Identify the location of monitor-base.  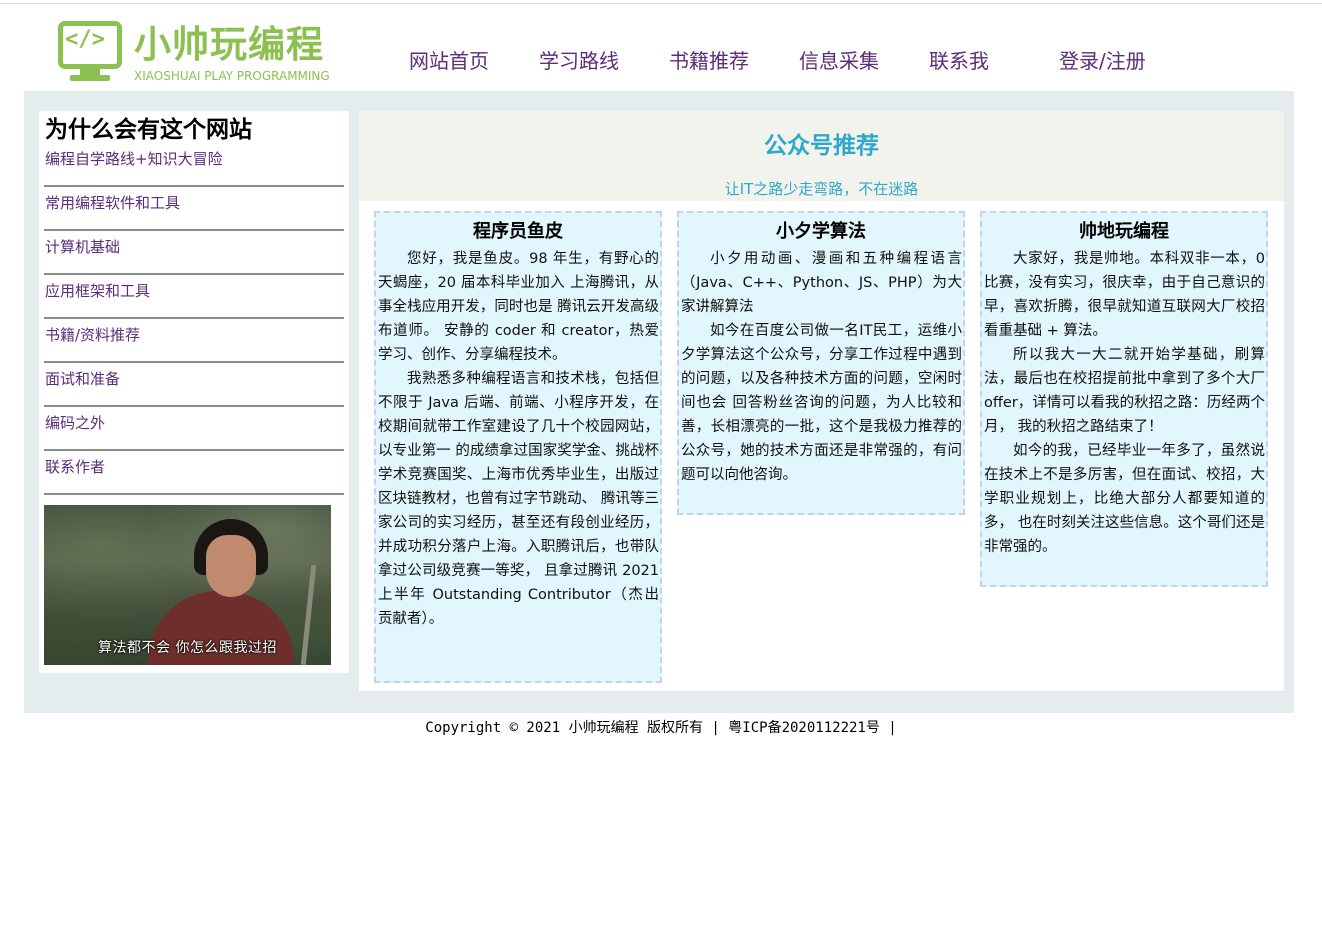
(90, 78).